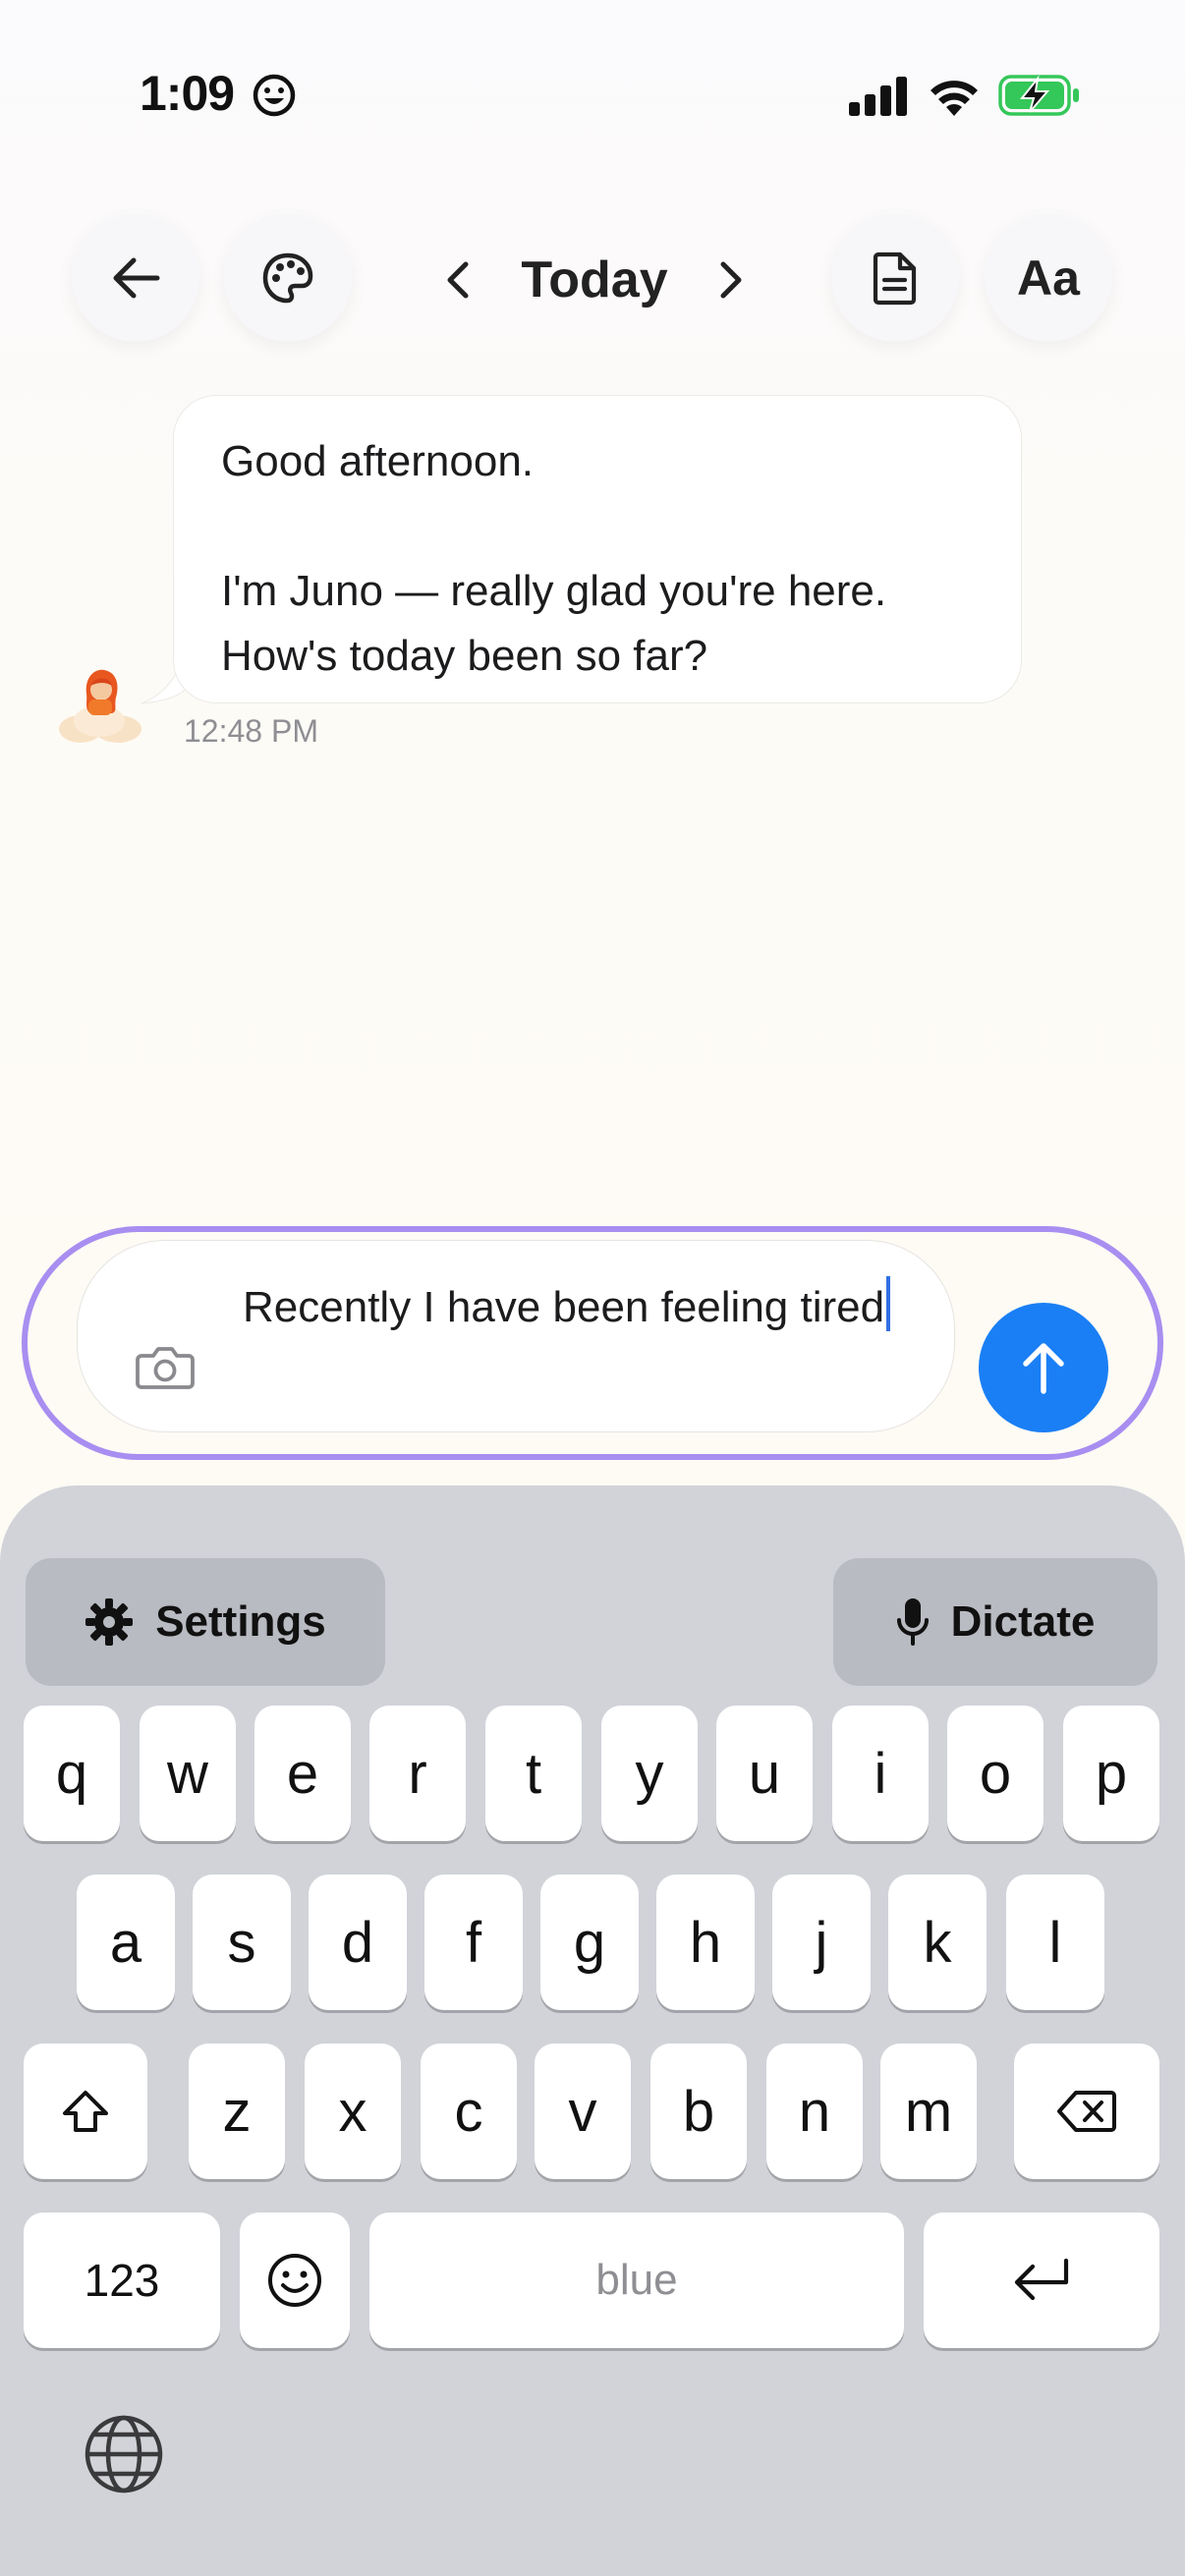  What do you see at coordinates (650, 1773) in the screenshot?
I see `key-y: y` at bounding box center [650, 1773].